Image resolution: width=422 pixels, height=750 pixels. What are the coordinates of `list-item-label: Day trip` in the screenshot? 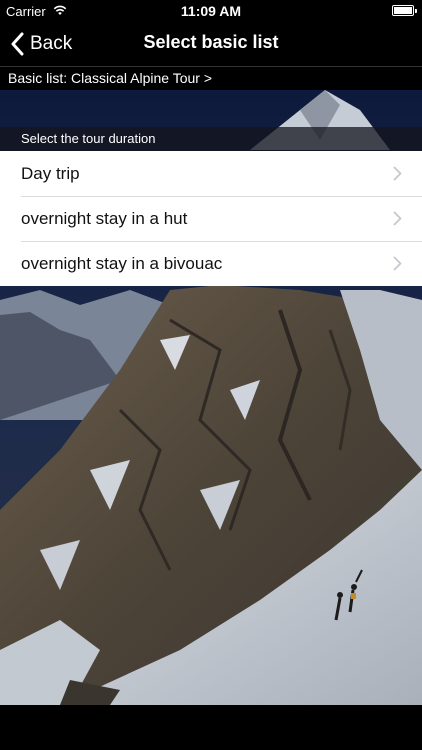 It's located at (50, 173).